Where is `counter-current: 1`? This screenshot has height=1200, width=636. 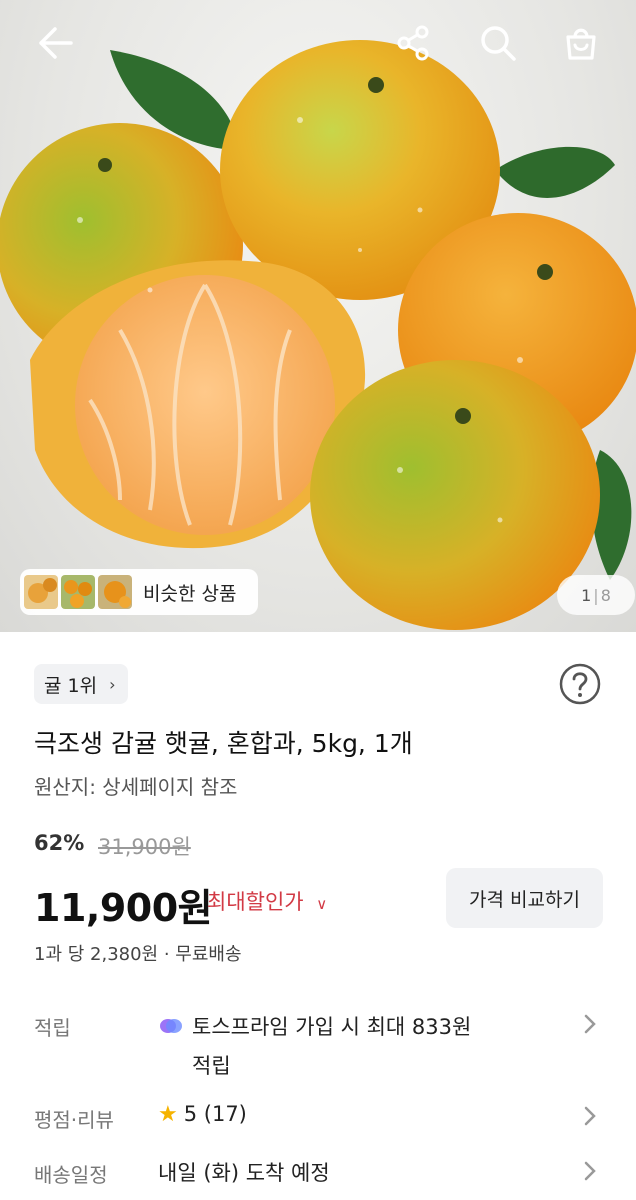
counter-current: 1 is located at coordinates (586, 595).